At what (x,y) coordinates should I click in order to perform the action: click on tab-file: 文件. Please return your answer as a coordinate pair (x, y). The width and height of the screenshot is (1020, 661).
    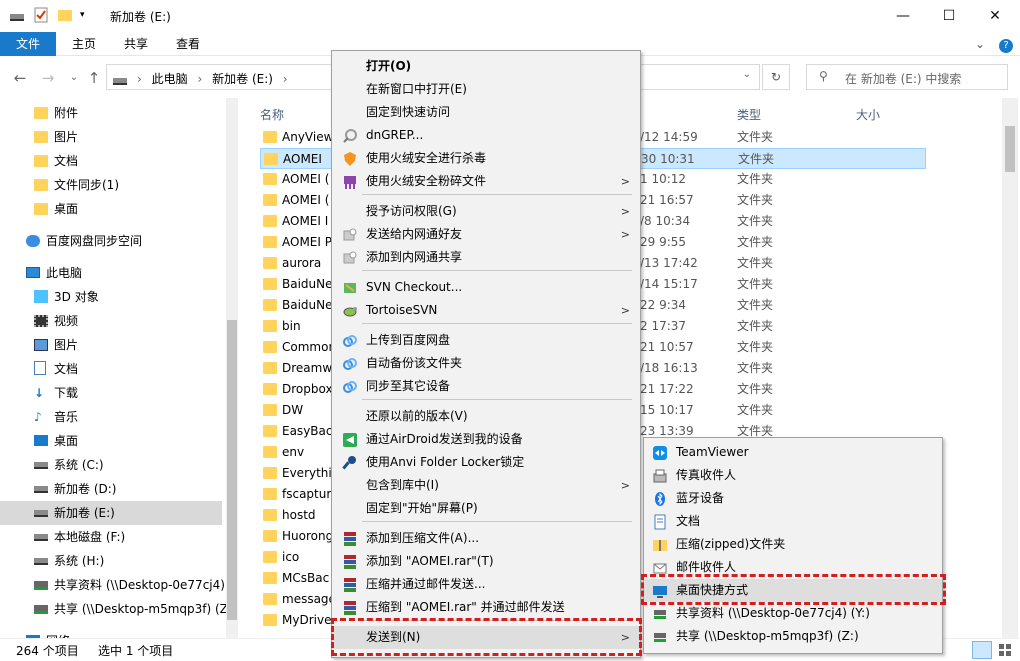
    Looking at the image, I should click on (28, 44).